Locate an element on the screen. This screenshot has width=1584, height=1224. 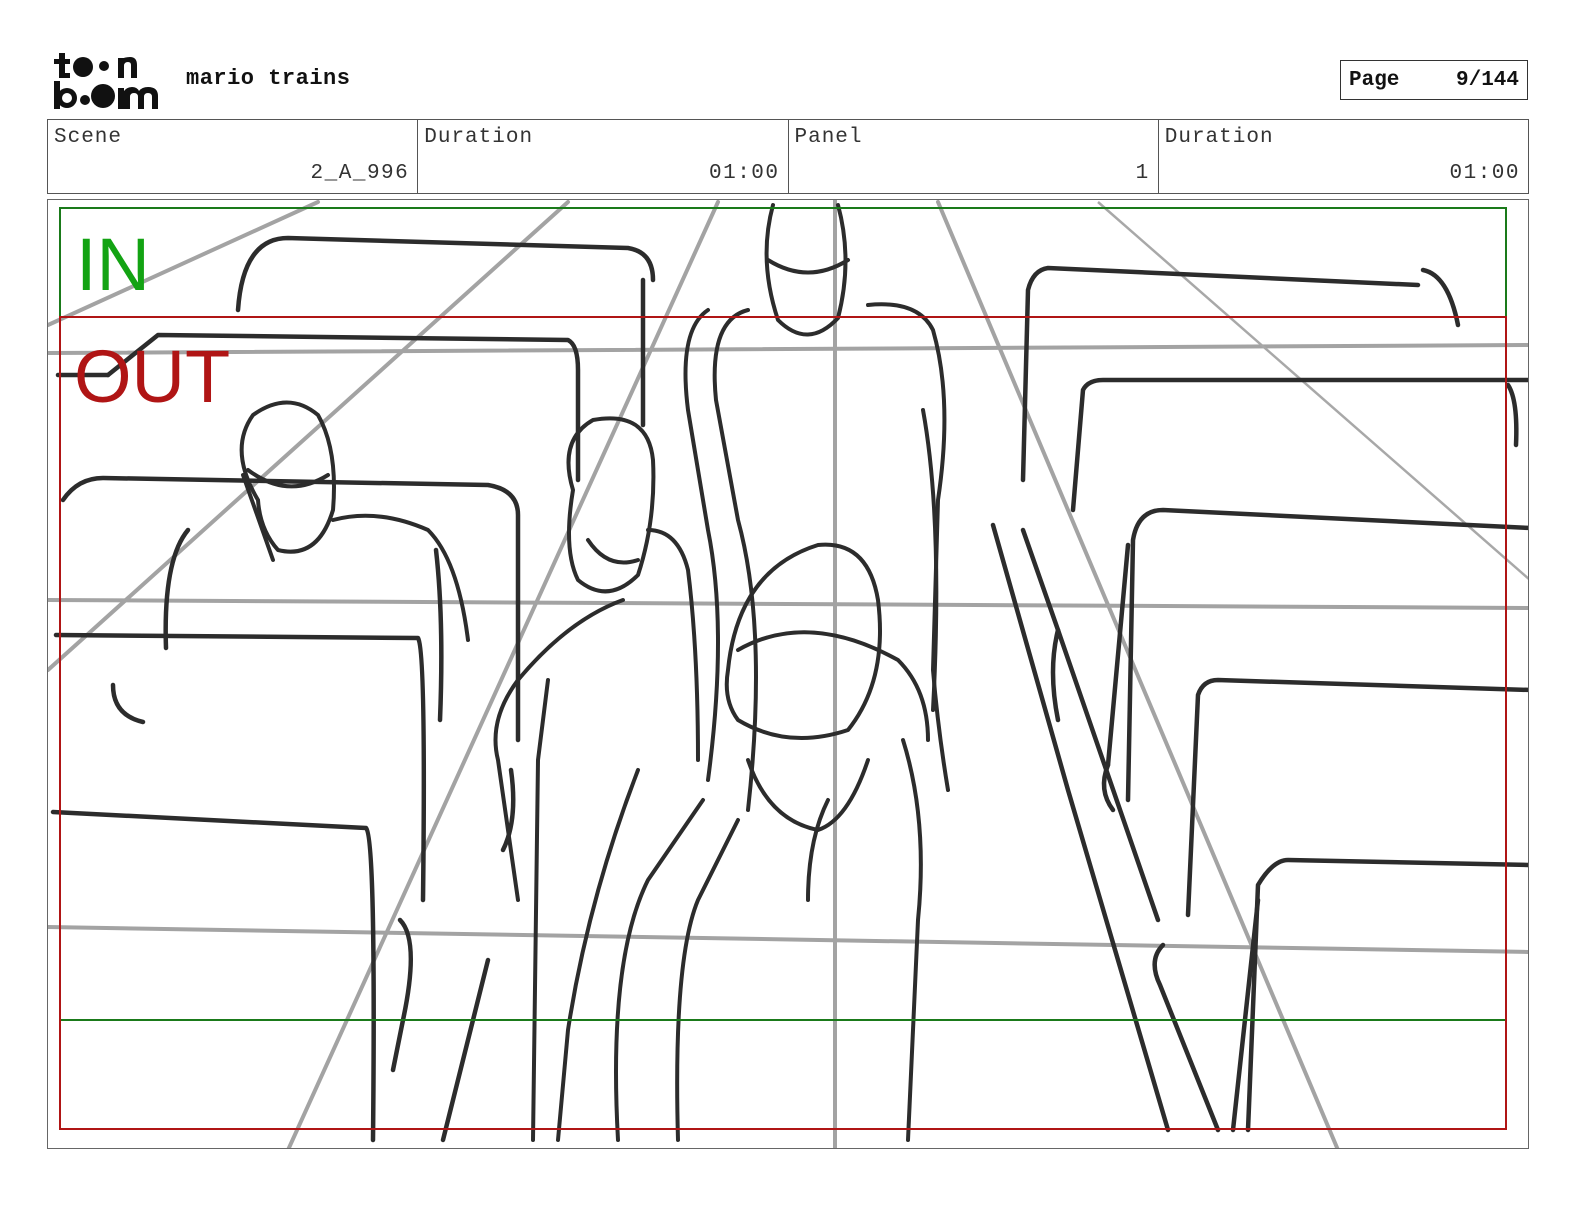
out-frame-label: OUT is located at coordinates (152, 376).